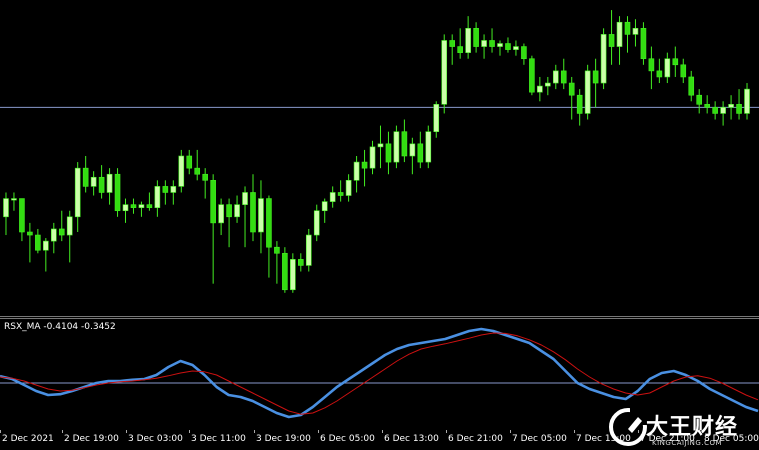  Describe the element at coordinates (60, 327) in the screenshot. I see `indicator-label: RSX_MA -0.4104 -0.3452` at that location.